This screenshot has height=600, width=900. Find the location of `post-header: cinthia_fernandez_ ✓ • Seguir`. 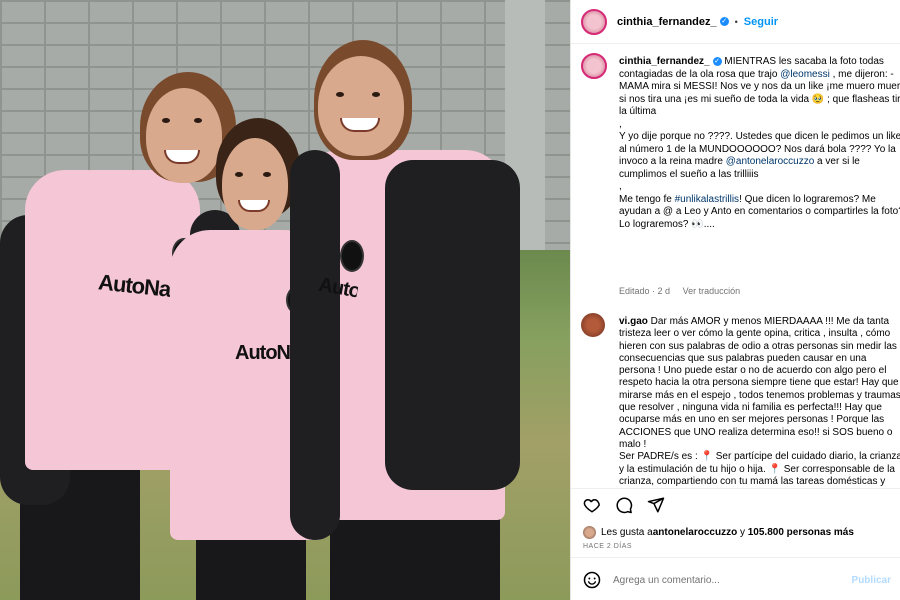

post-header: cinthia_fernandez_ ✓ • Seguir is located at coordinates (735, 22).